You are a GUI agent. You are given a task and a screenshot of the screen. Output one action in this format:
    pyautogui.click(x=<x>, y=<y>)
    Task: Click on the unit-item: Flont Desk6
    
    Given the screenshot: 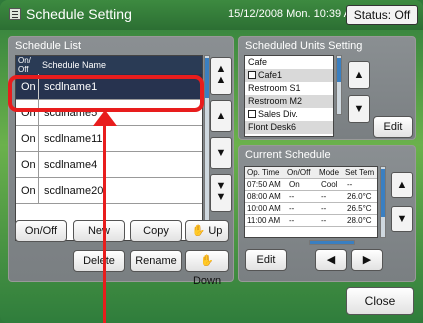 What is the action you would take?
    pyautogui.click(x=289, y=127)
    